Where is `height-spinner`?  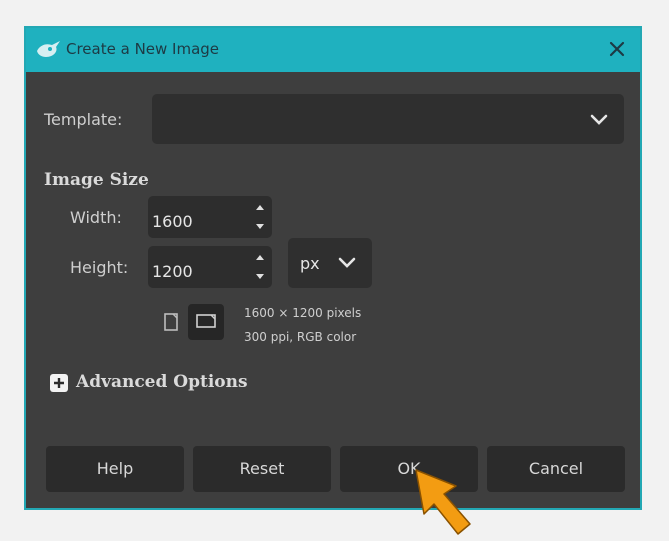
height-spinner is located at coordinates (210, 267).